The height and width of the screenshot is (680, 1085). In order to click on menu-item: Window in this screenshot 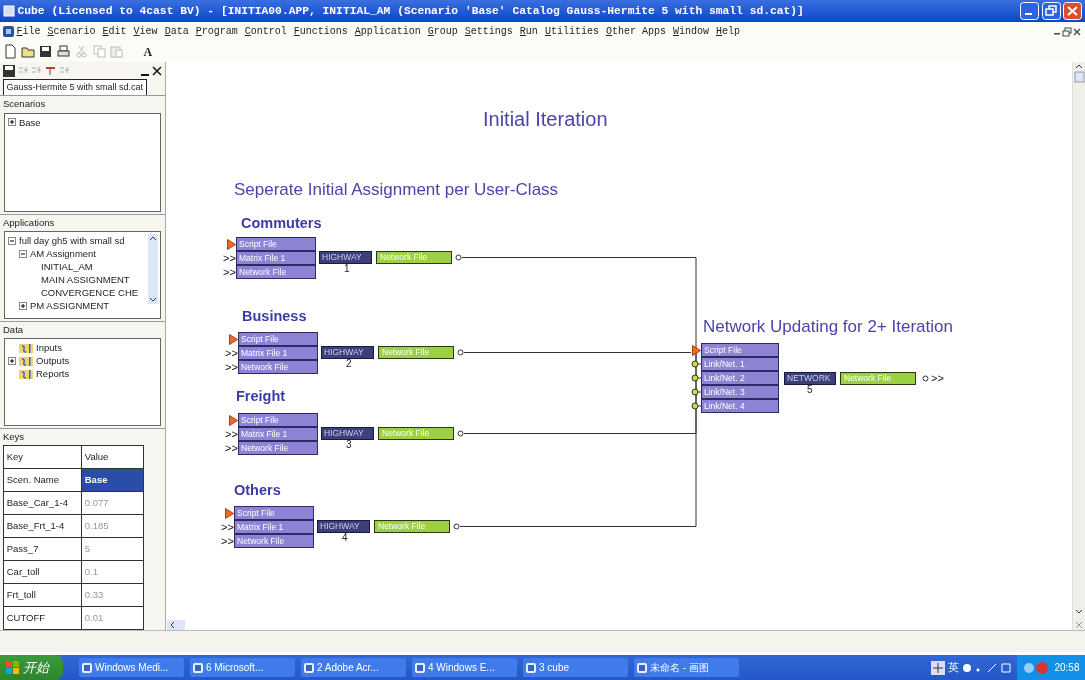, I will do `click(690, 31)`.